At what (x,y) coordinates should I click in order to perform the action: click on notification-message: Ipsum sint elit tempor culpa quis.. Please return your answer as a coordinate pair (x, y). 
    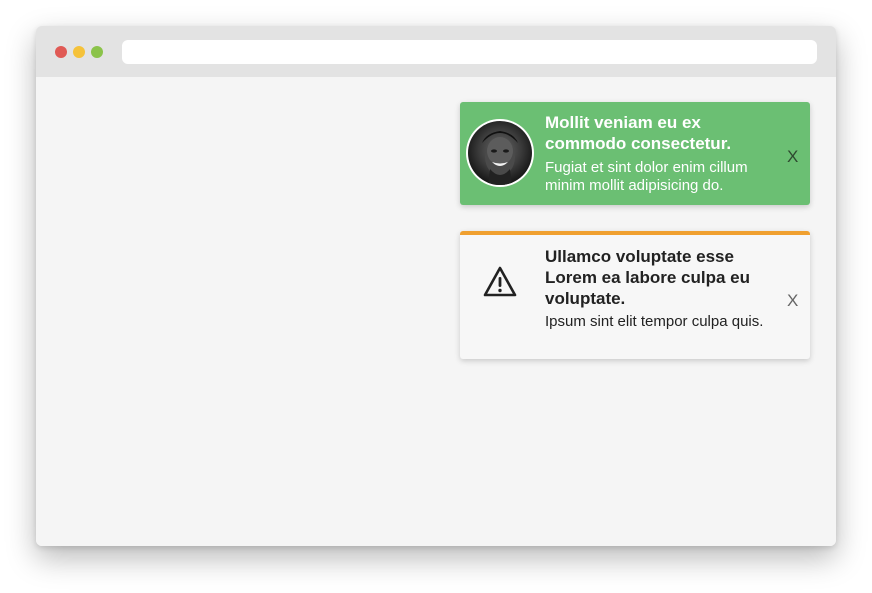
    Looking at the image, I should click on (654, 321).